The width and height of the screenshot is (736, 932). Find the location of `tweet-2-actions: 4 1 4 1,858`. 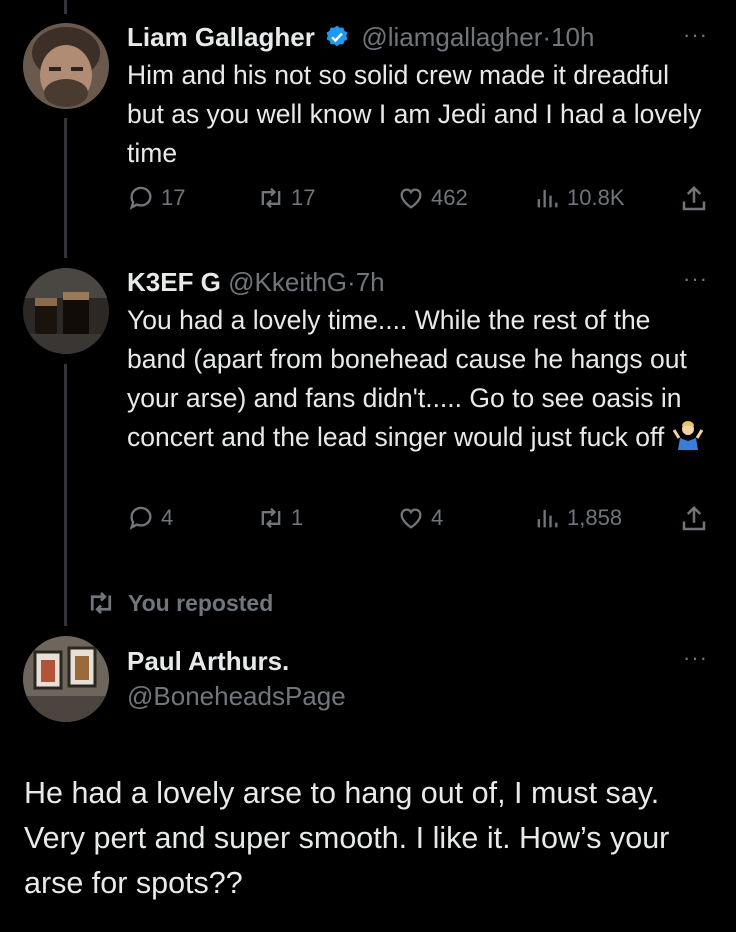

tweet-2-actions: 4 1 4 1,858 is located at coordinates (419, 521).